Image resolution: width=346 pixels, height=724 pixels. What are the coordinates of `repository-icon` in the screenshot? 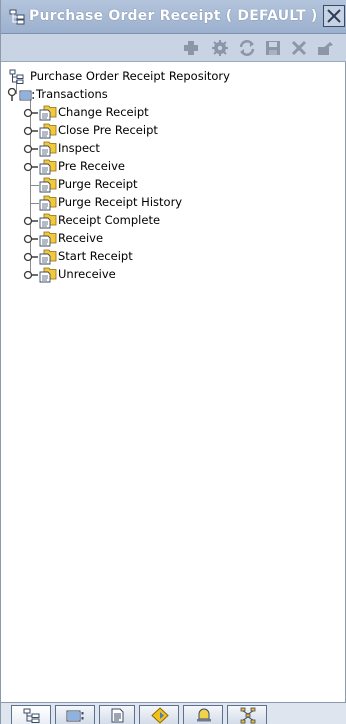 It's located at (16, 76).